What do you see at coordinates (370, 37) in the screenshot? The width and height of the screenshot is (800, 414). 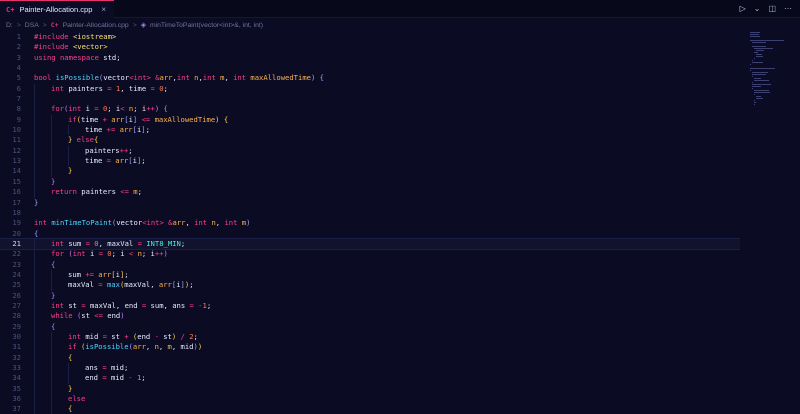 I see `code-line: 1 #include <iostream>` at bounding box center [370, 37].